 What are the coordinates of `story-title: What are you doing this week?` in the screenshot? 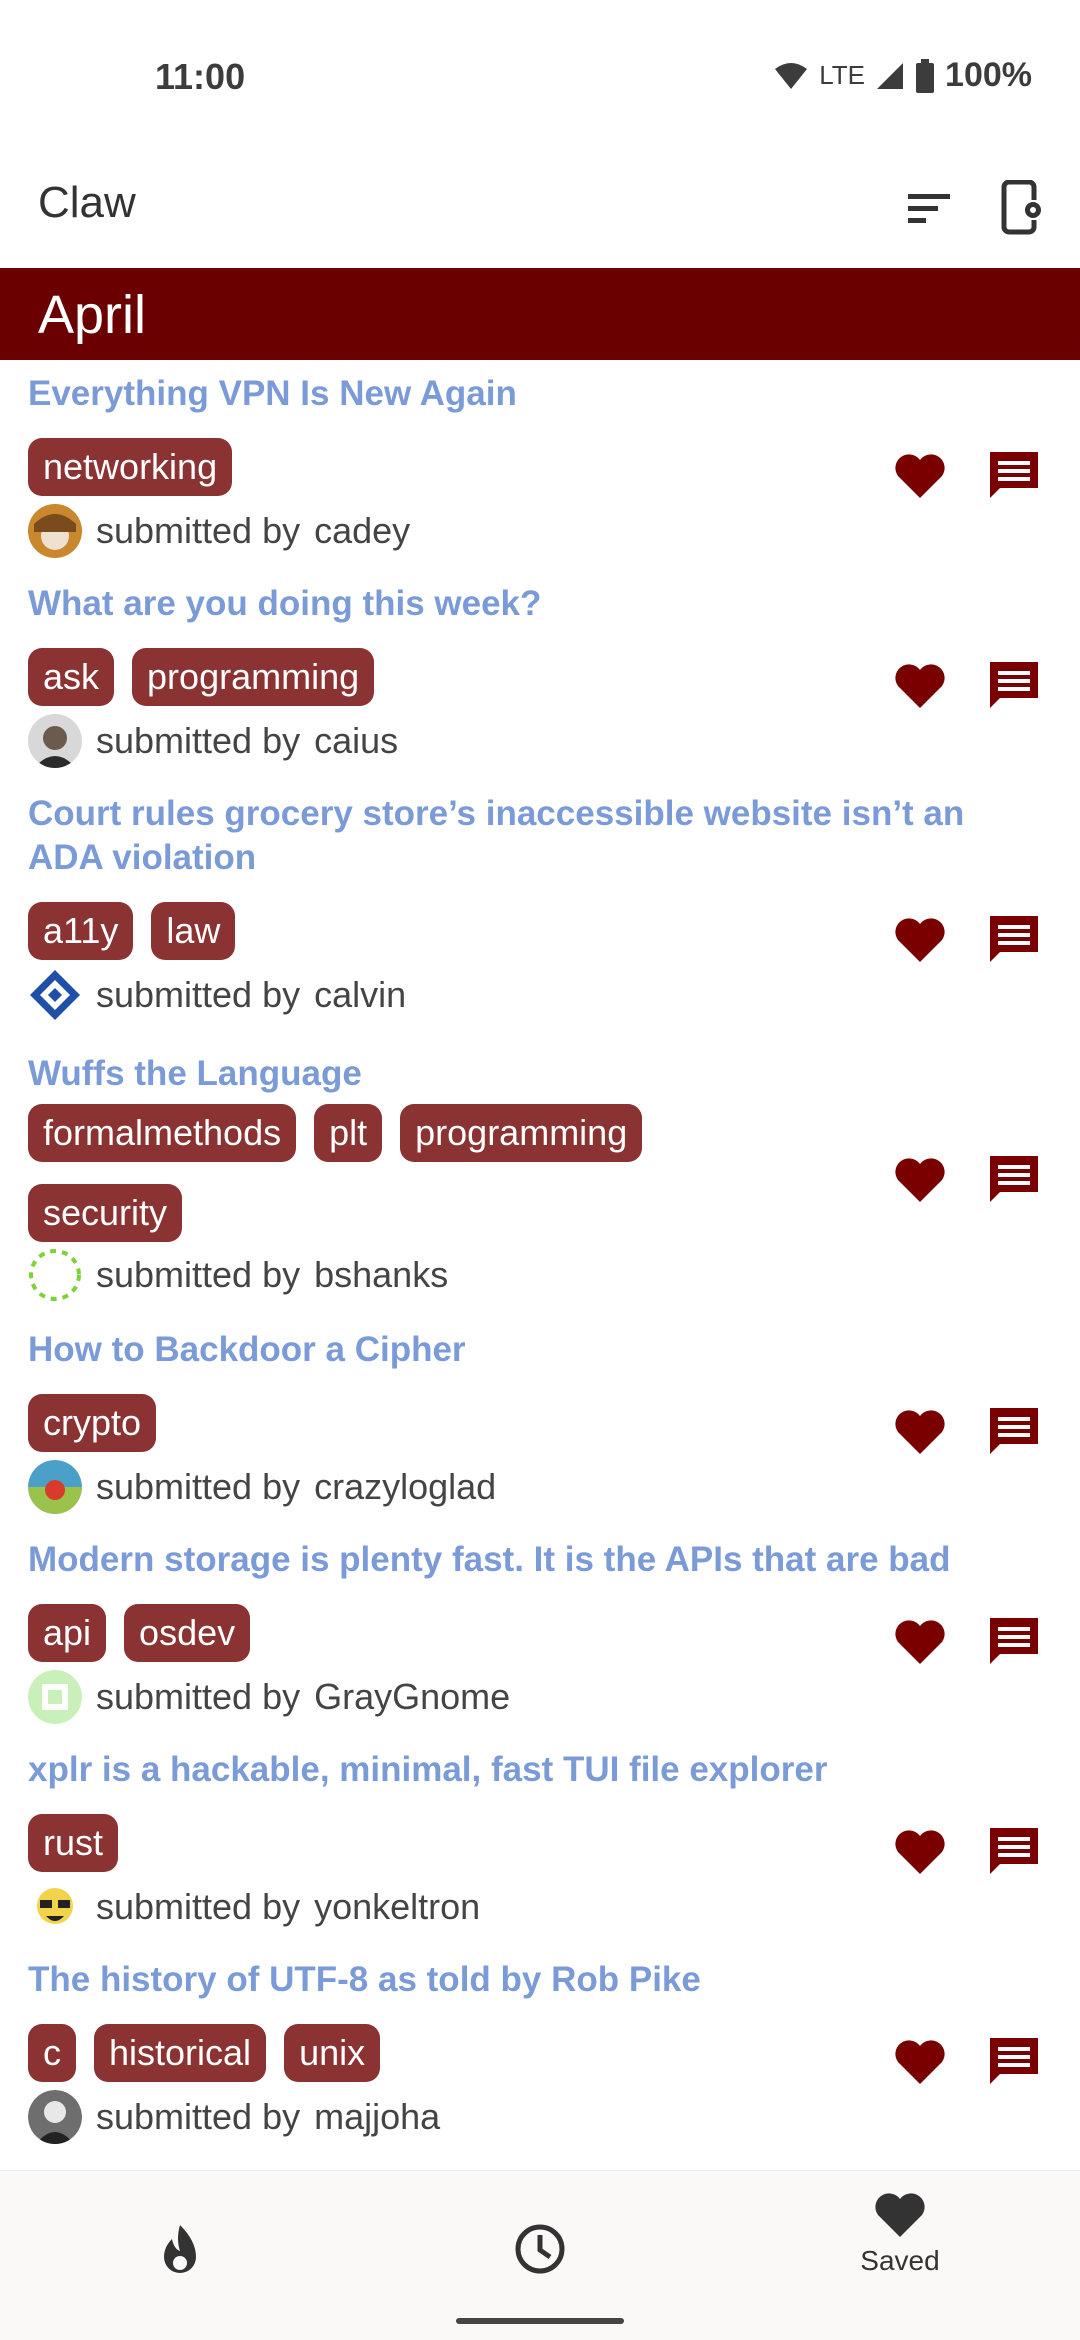 It's located at (533, 604).